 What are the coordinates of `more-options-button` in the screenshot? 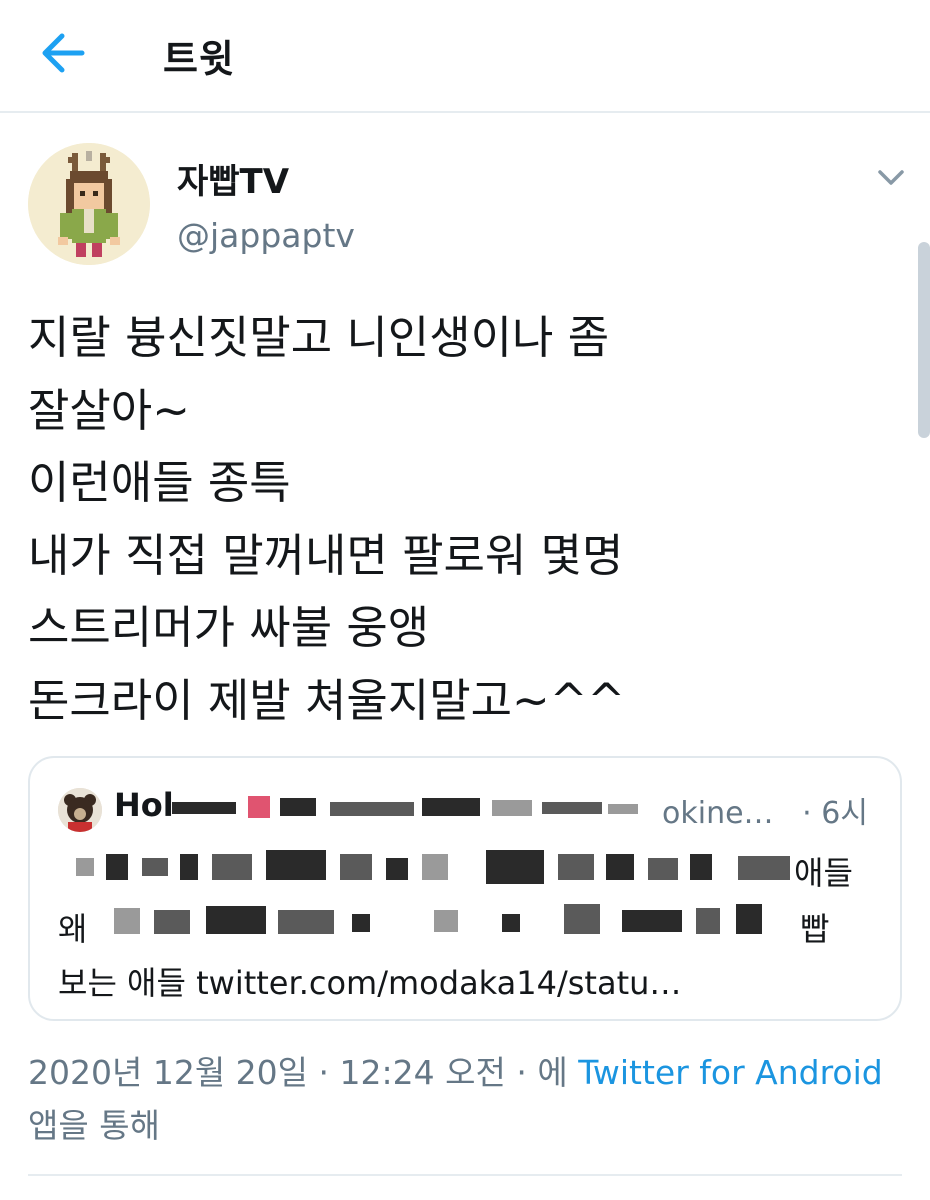 It's located at (891, 177).